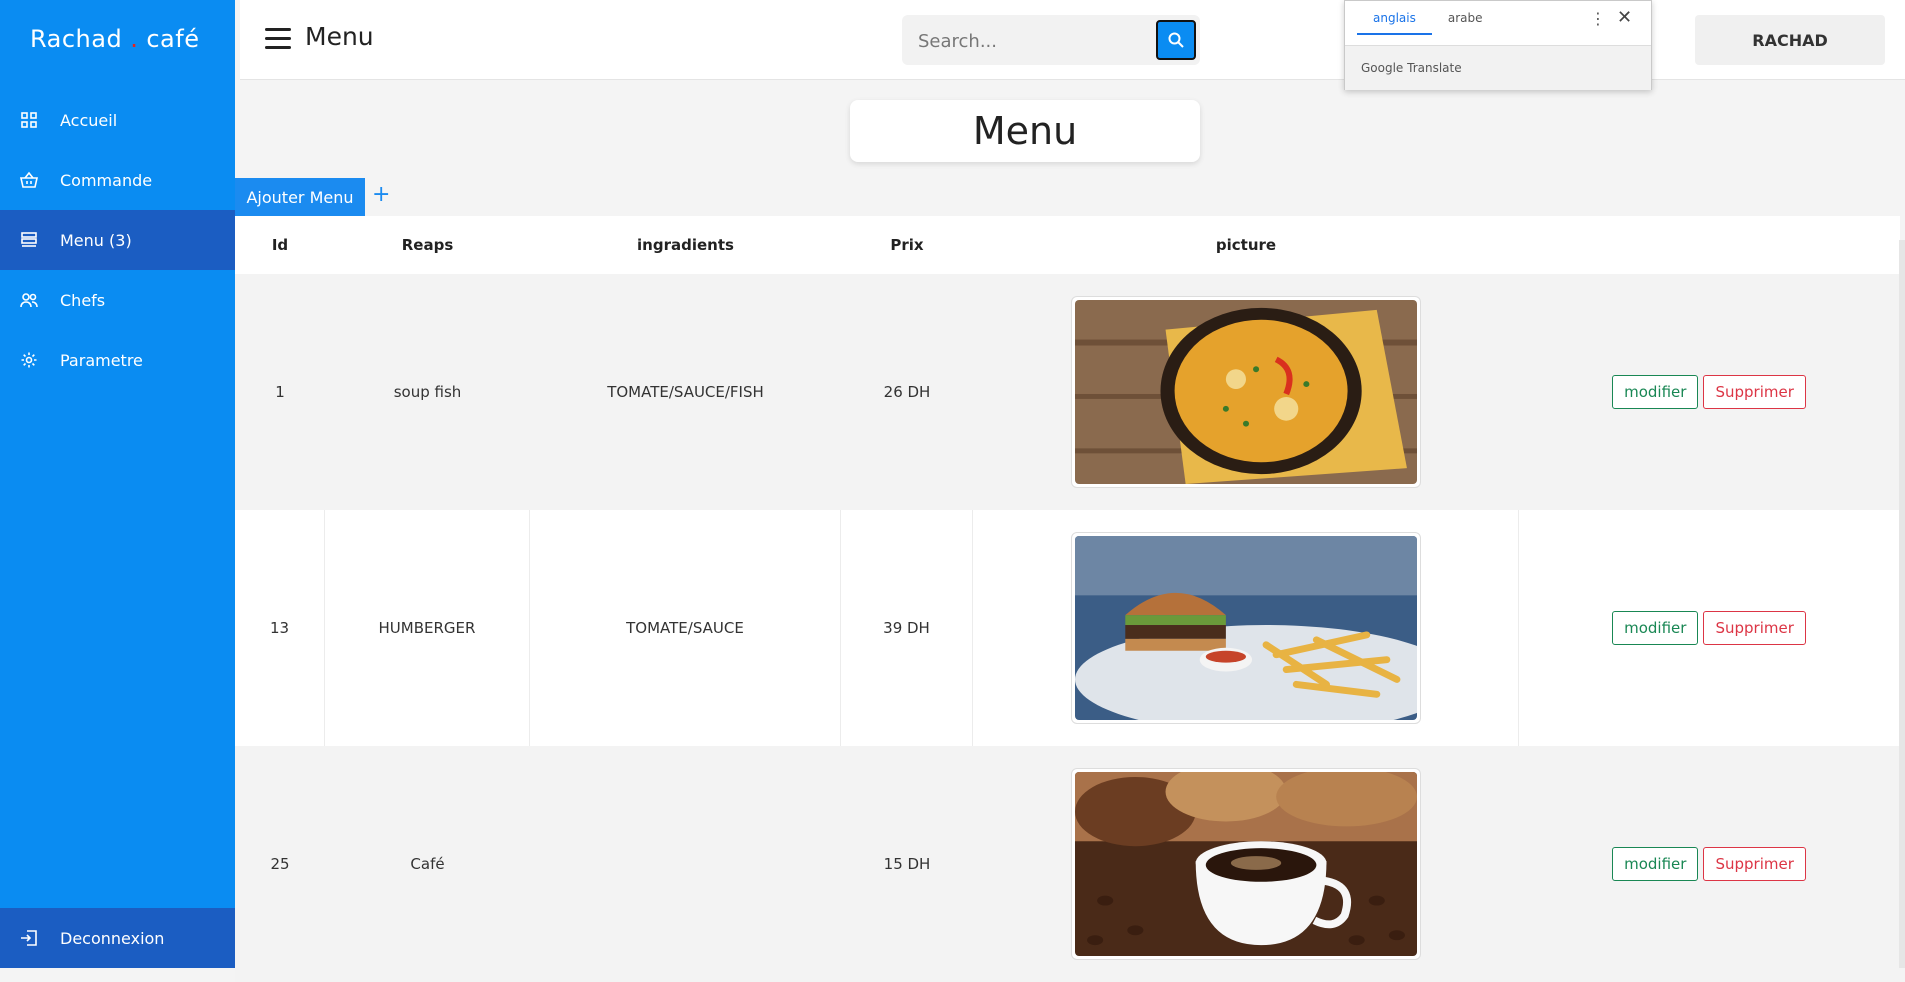  What do you see at coordinates (1624, 17) in the screenshot?
I see `close-icon: ✕` at bounding box center [1624, 17].